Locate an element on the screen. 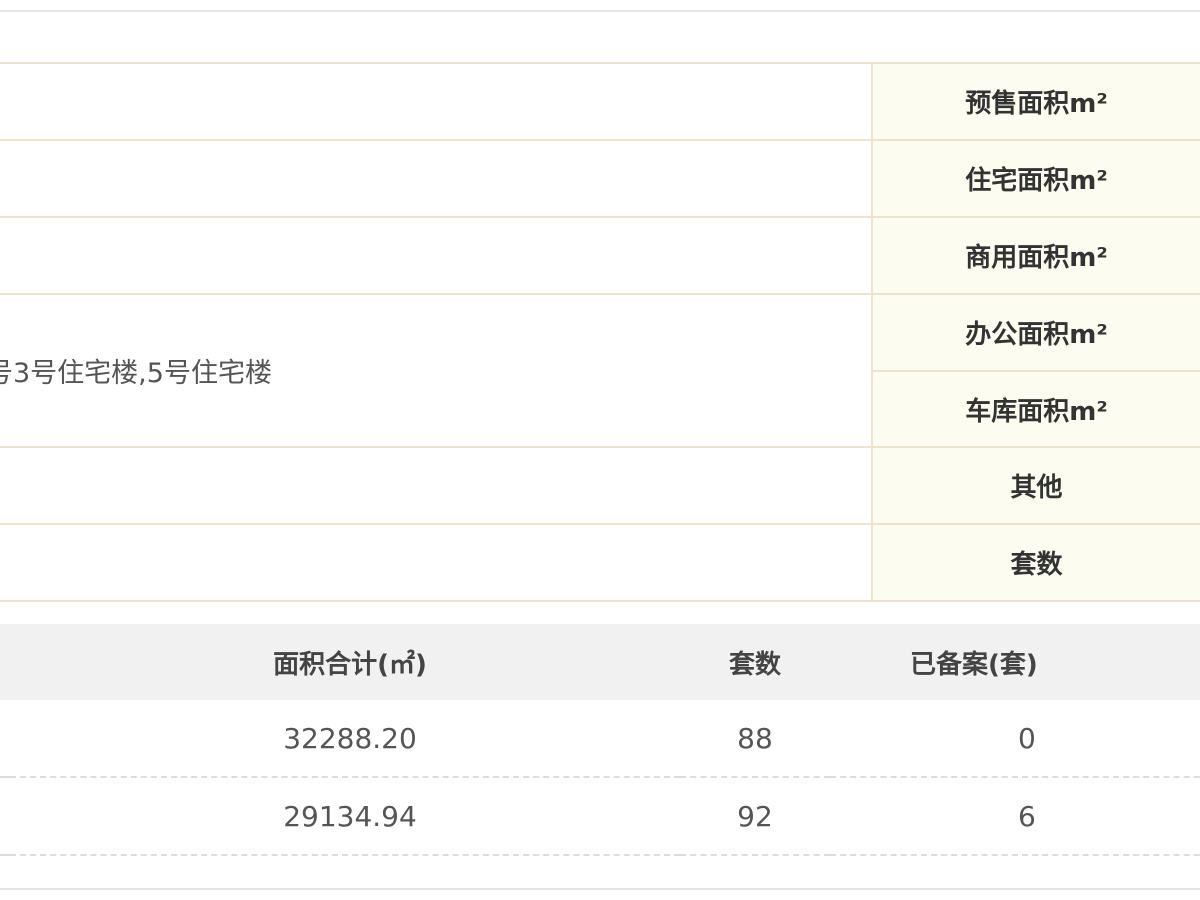  info-label-commercial-area: 商用面积m² is located at coordinates (1036, 255).